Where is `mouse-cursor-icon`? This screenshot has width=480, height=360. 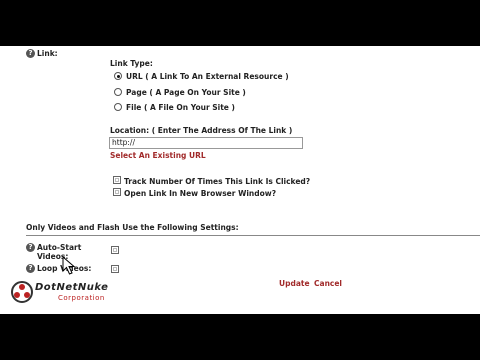 mouse-cursor-icon is located at coordinates (69, 265).